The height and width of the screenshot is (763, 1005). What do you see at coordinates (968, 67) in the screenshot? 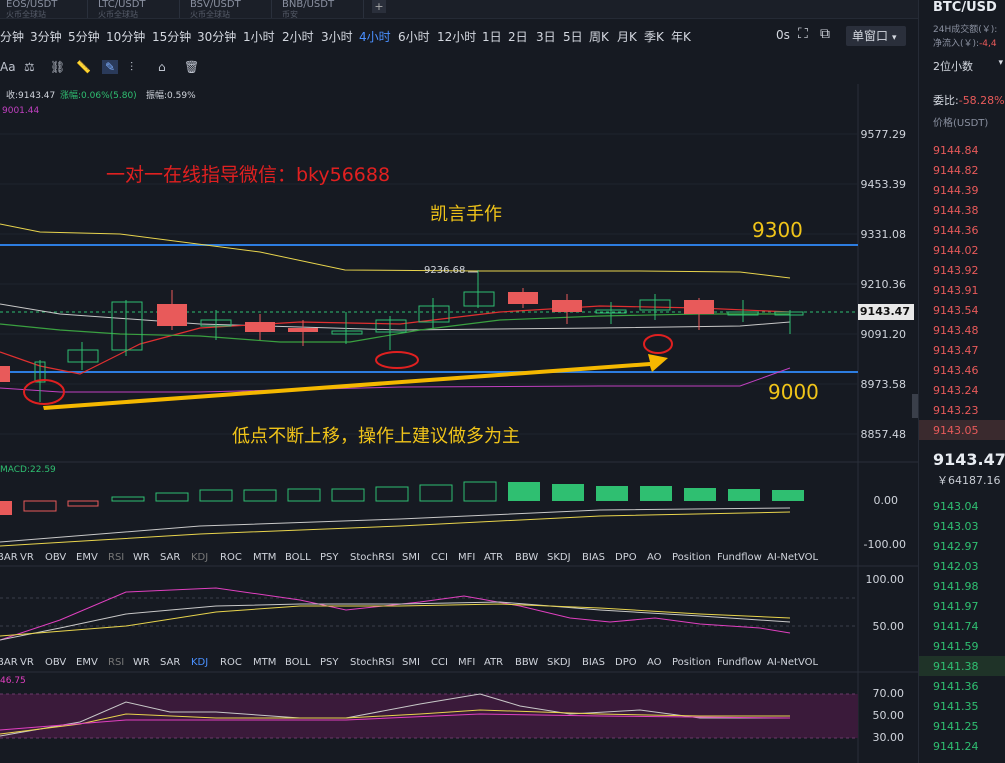
I see `decimals-select: 2位小数 ▾` at bounding box center [968, 67].